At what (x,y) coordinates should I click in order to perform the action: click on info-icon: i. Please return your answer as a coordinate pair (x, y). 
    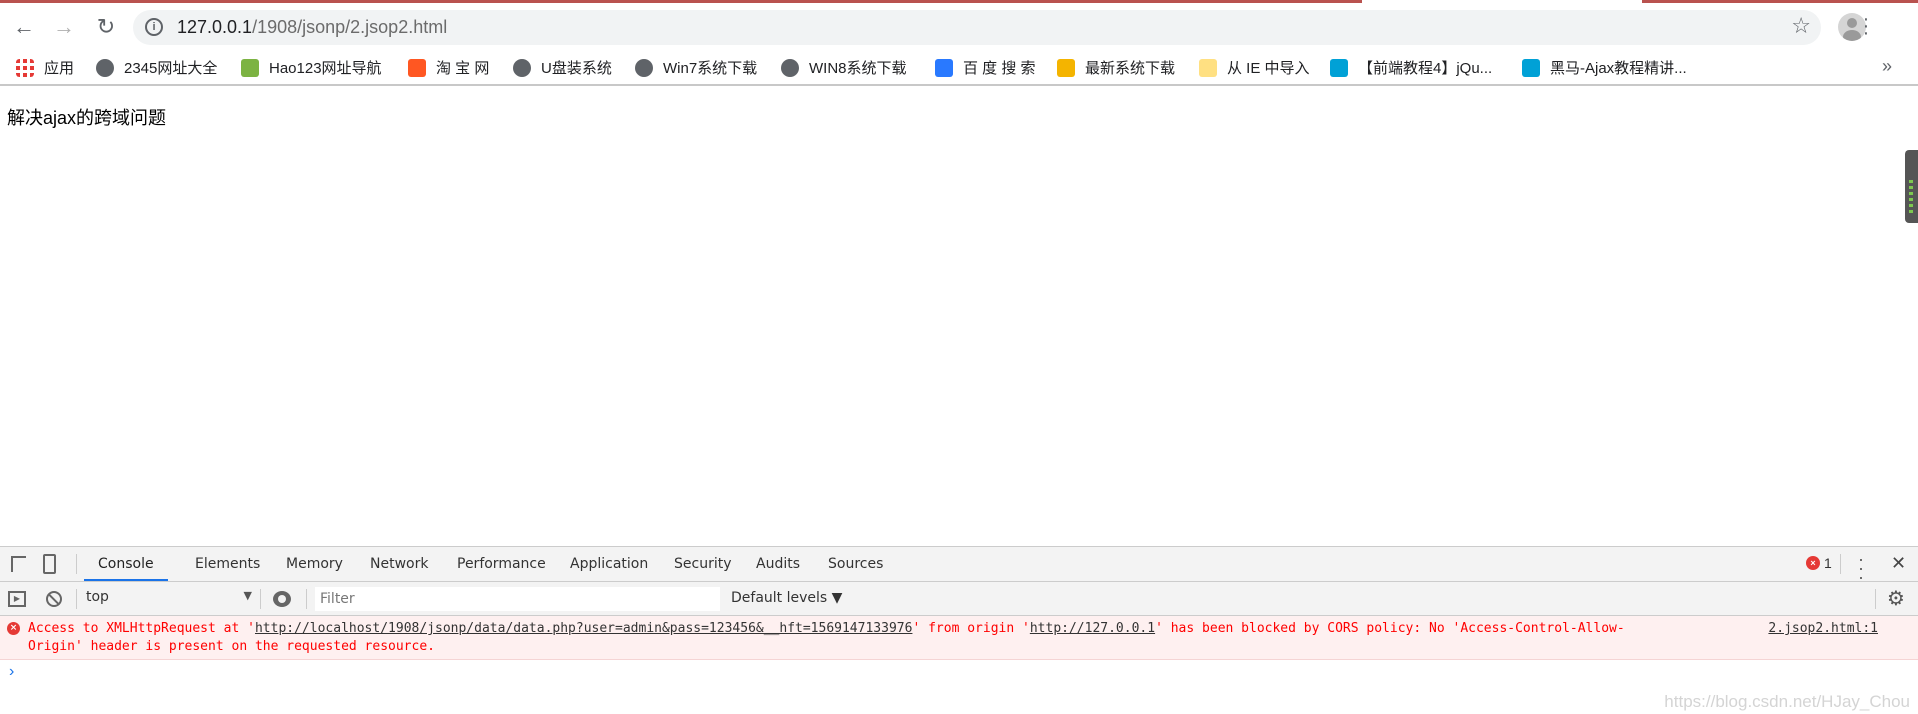
    Looking at the image, I should click on (154, 27).